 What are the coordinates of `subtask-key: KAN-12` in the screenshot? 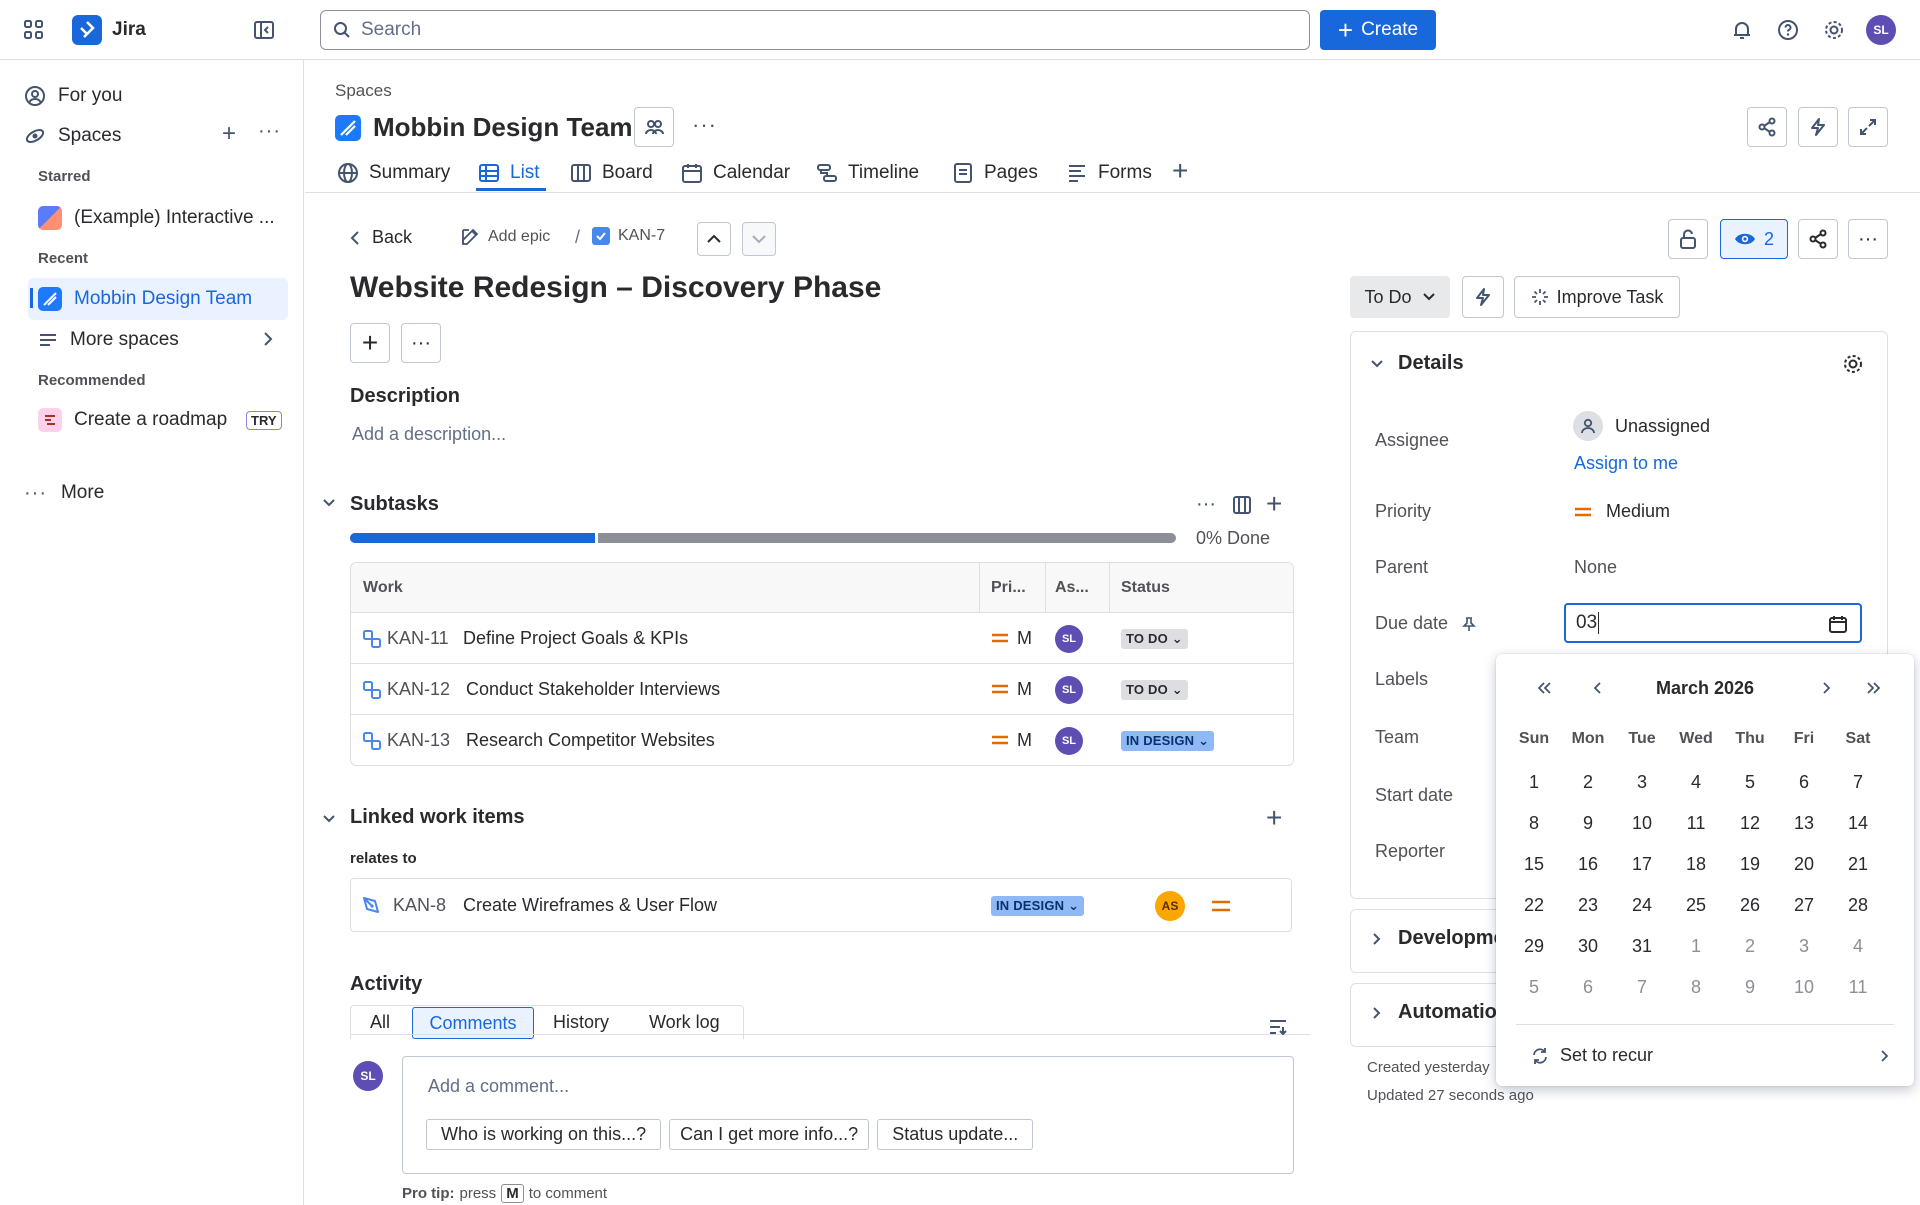 It's located at (418, 689).